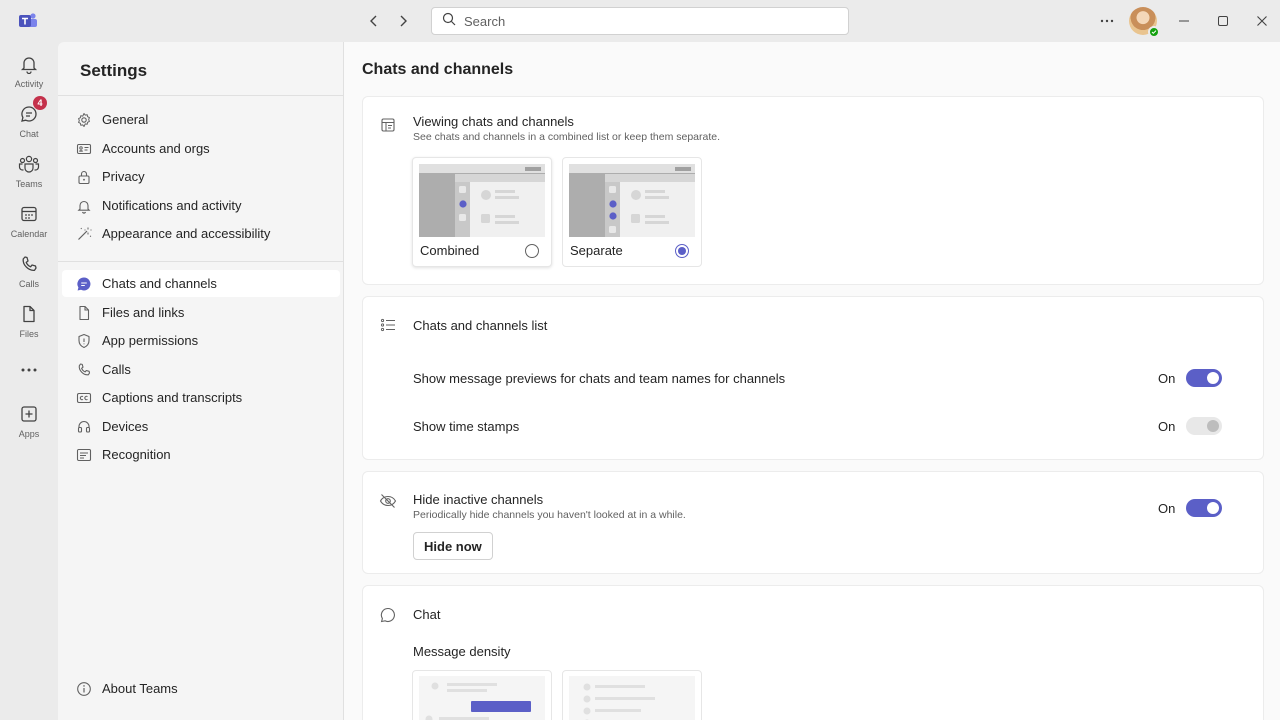 This screenshot has width=1280, height=720. Describe the element at coordinates (84, 234) in the screenshot. I see `magic-wand-icon` at that location.